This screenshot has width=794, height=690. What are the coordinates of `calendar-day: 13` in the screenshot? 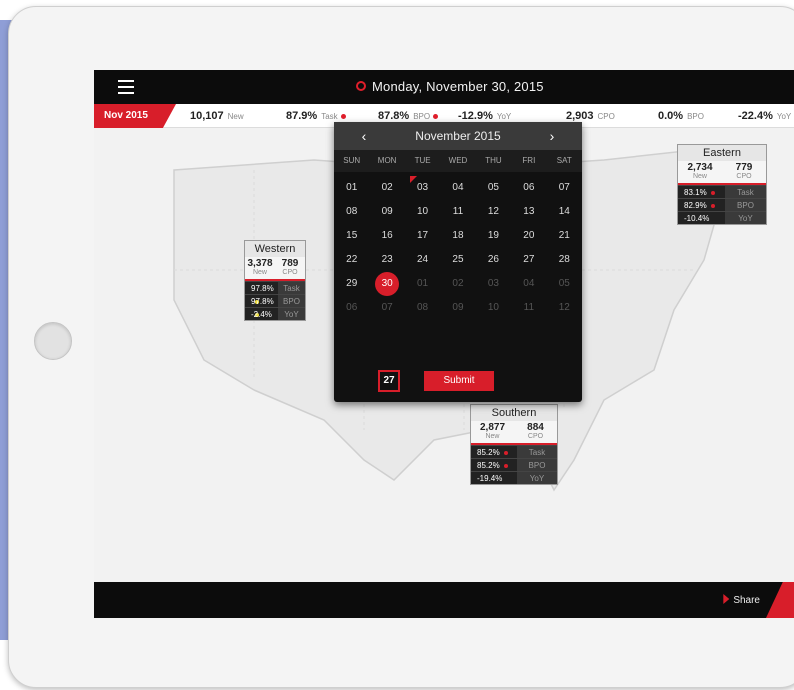 It's located at (528, 212).